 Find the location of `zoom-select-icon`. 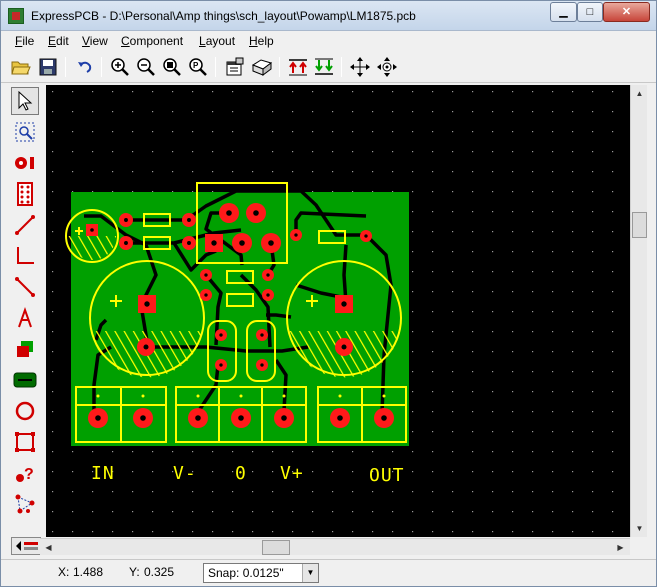

zoom-select-icon is located at coordinates (25, 132).